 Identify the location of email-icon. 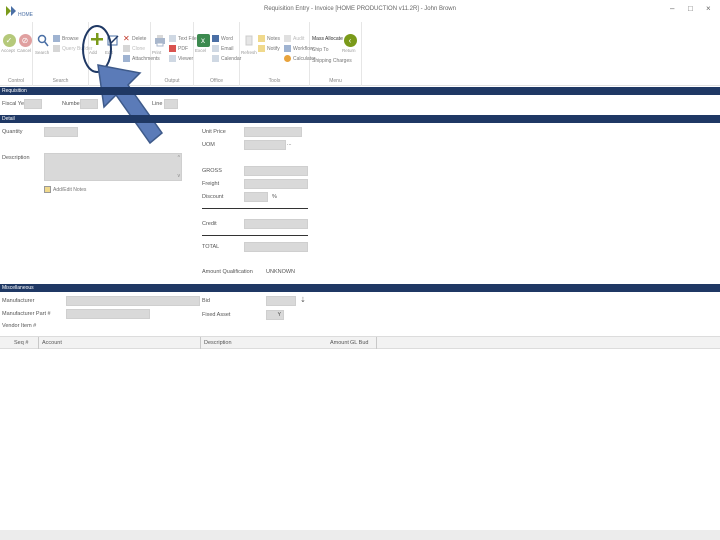
(215, 48).